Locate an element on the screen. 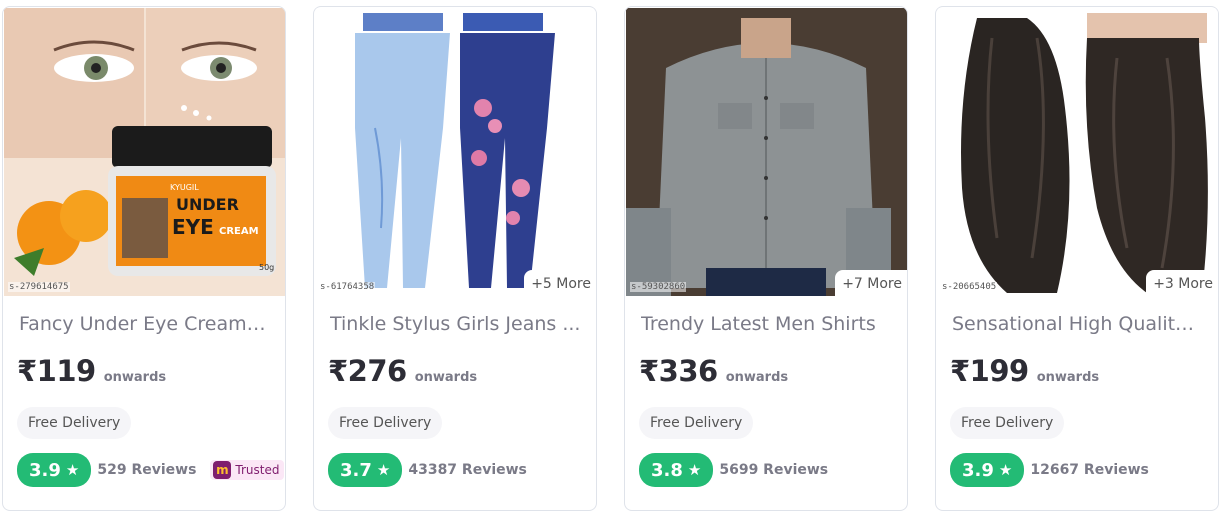 This screenshot has width=1227, height=516. price: ₹276 is located at coordinates (367, 371).